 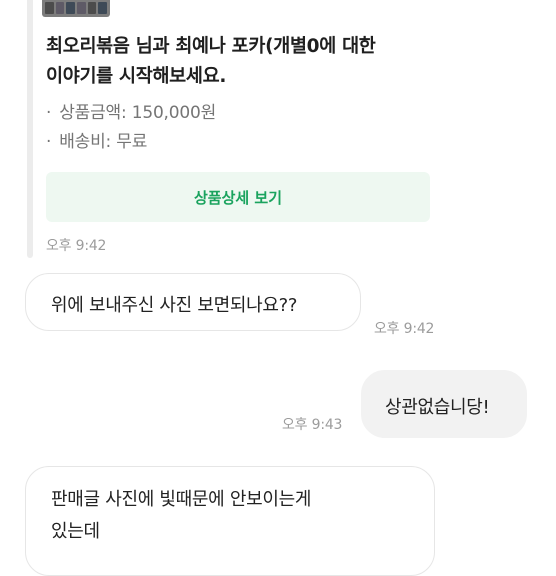 What do you see at coordinates (404, 329) in the screenshot?
I see `message-timestamp: 오후 9:42` at bounding box center [404, 329].